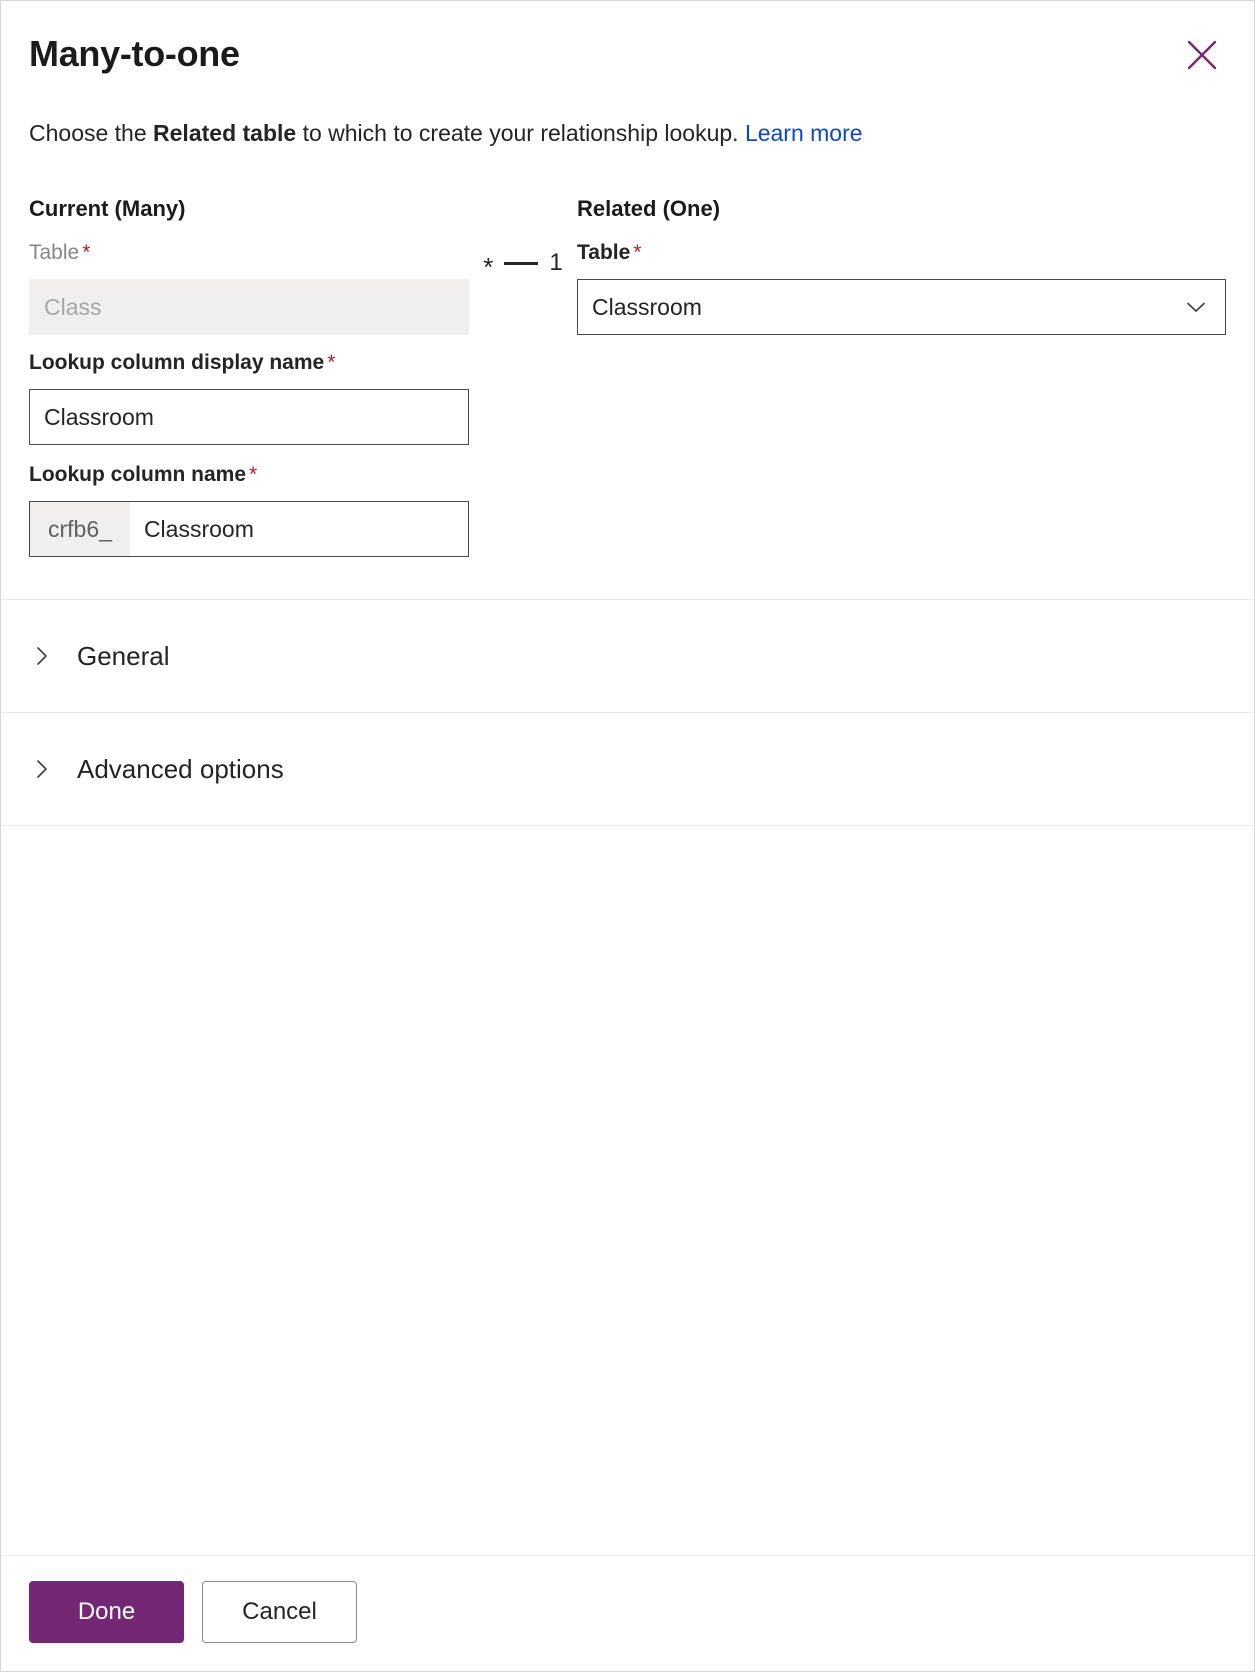  I want to click on accordion-advanced-options: Advanced options, so click(627, 769).